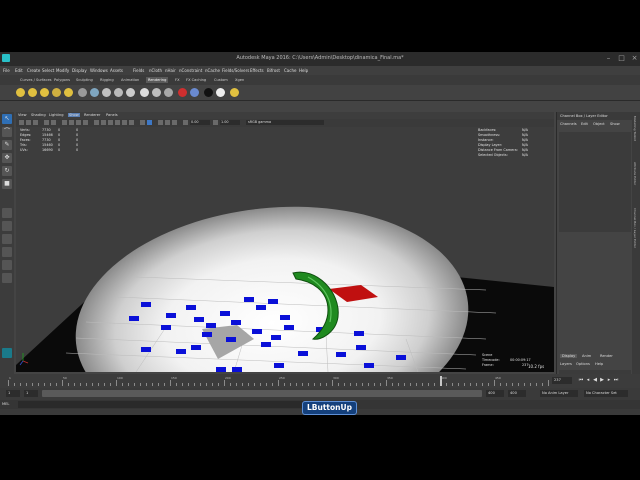  What do you see at coordinates (112, 115) in the screenshot?
I see `panel-menu-panels: Panels` at bounding box center [112, 115].